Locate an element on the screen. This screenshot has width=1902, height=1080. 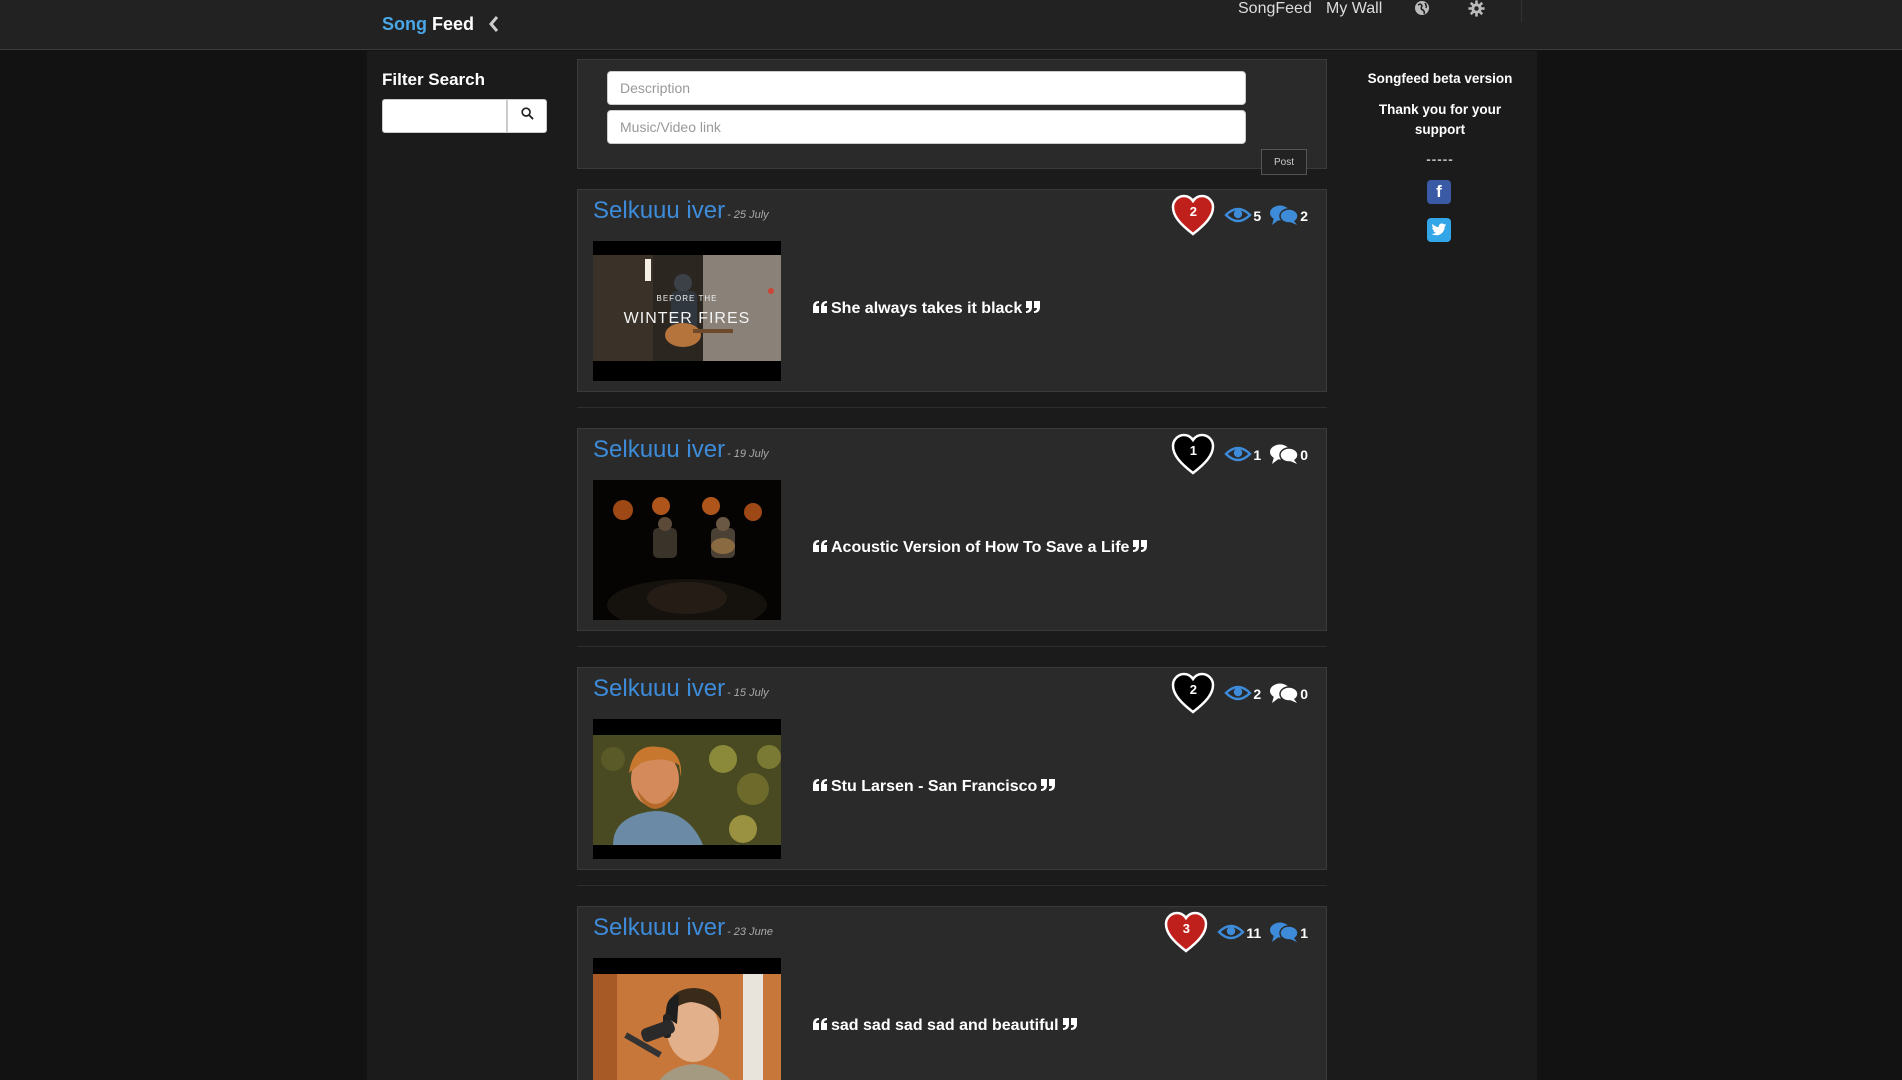
nav-link-my-wall: My Wall is located at coordinates (1370, 9).